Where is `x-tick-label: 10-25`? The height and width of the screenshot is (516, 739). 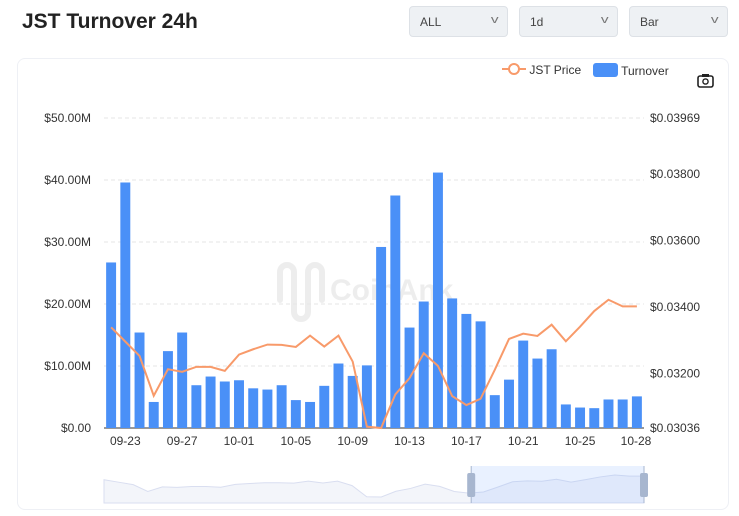 x-tick-label: 10-25 is located at coordinates (580, 441).